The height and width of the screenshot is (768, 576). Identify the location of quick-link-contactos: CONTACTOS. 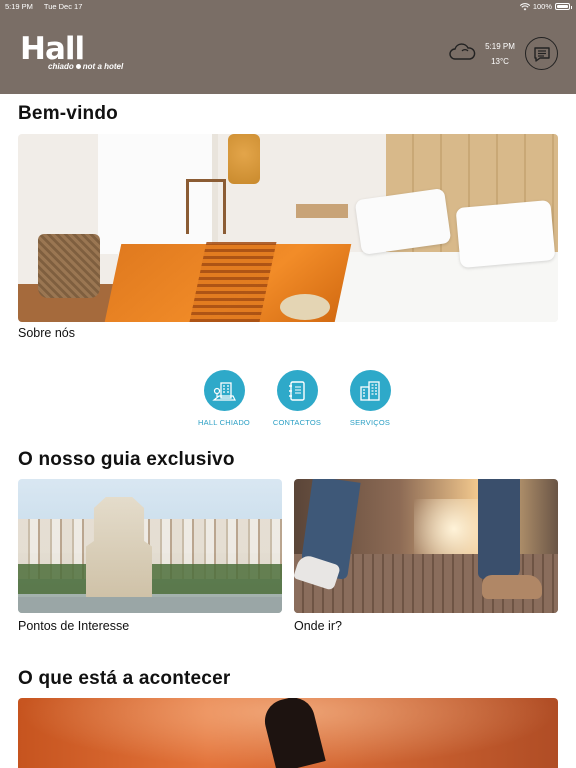
(297, 398).